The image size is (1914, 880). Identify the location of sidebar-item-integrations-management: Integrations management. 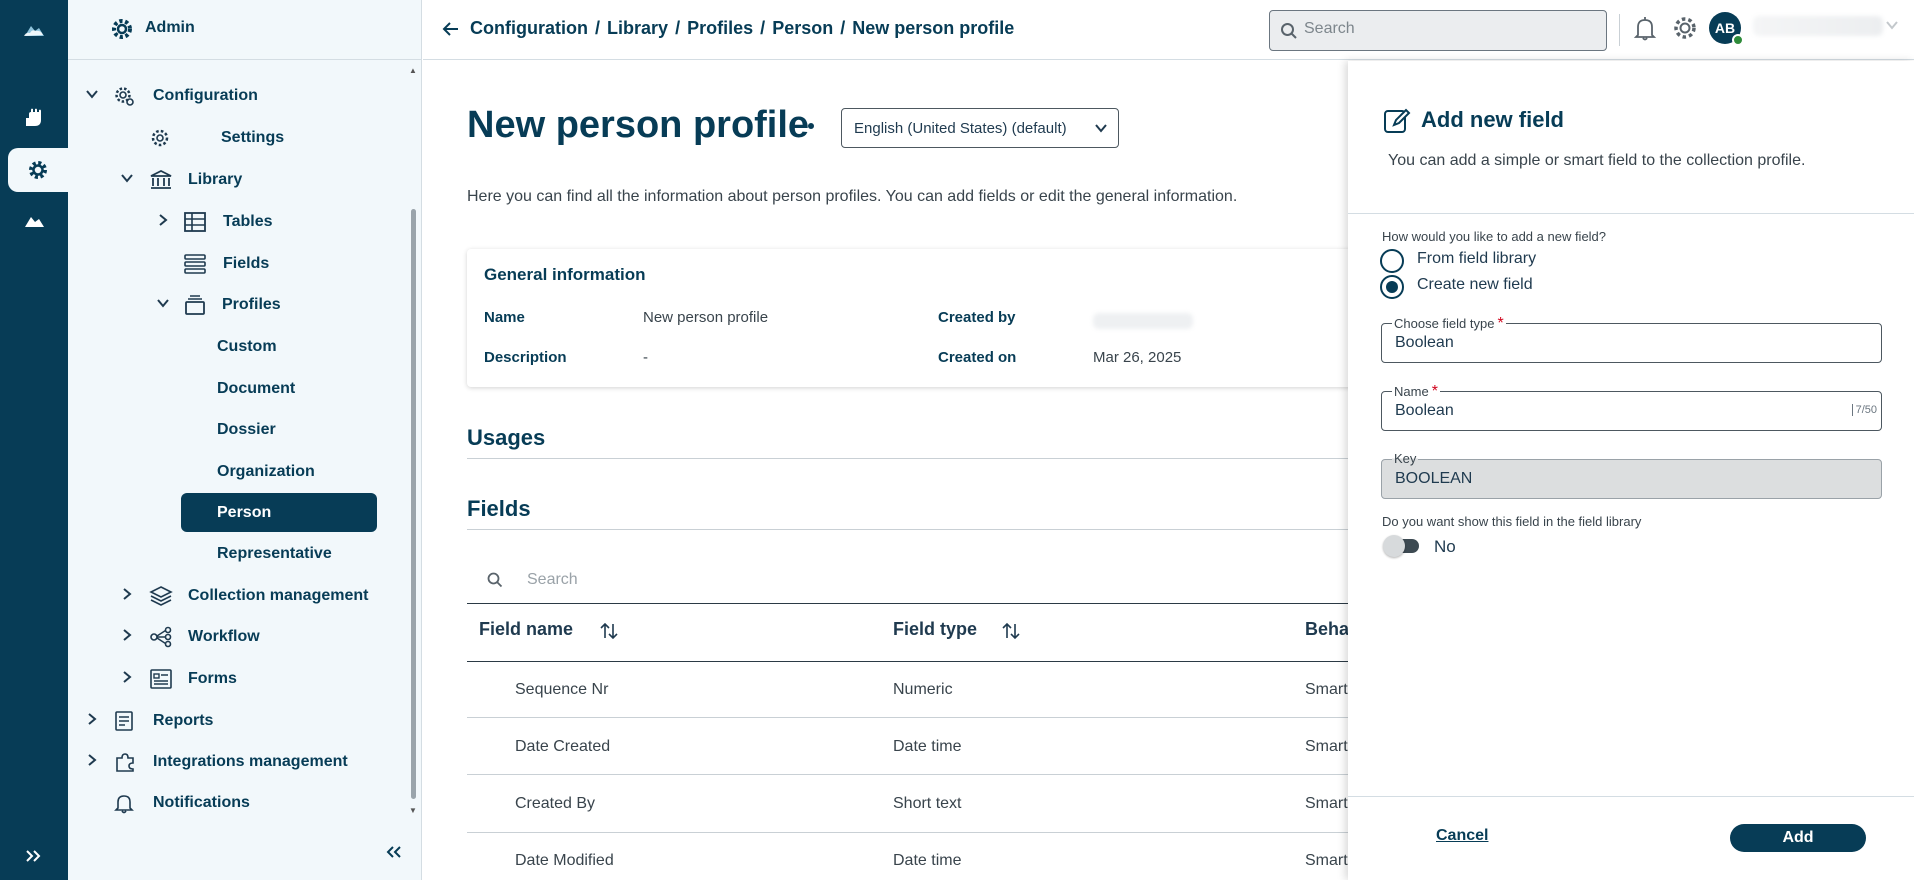
(238, 761).